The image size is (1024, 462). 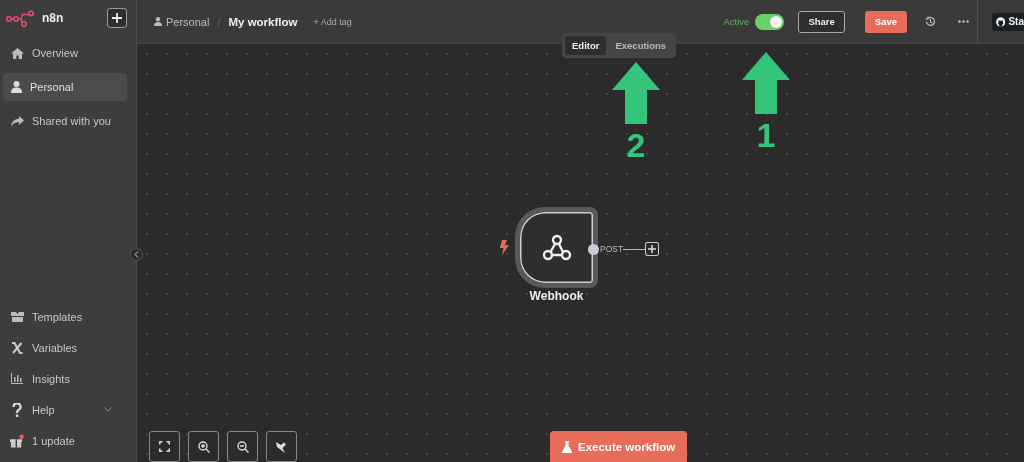 I want to click on history-icon, so click(x=930, y=21).